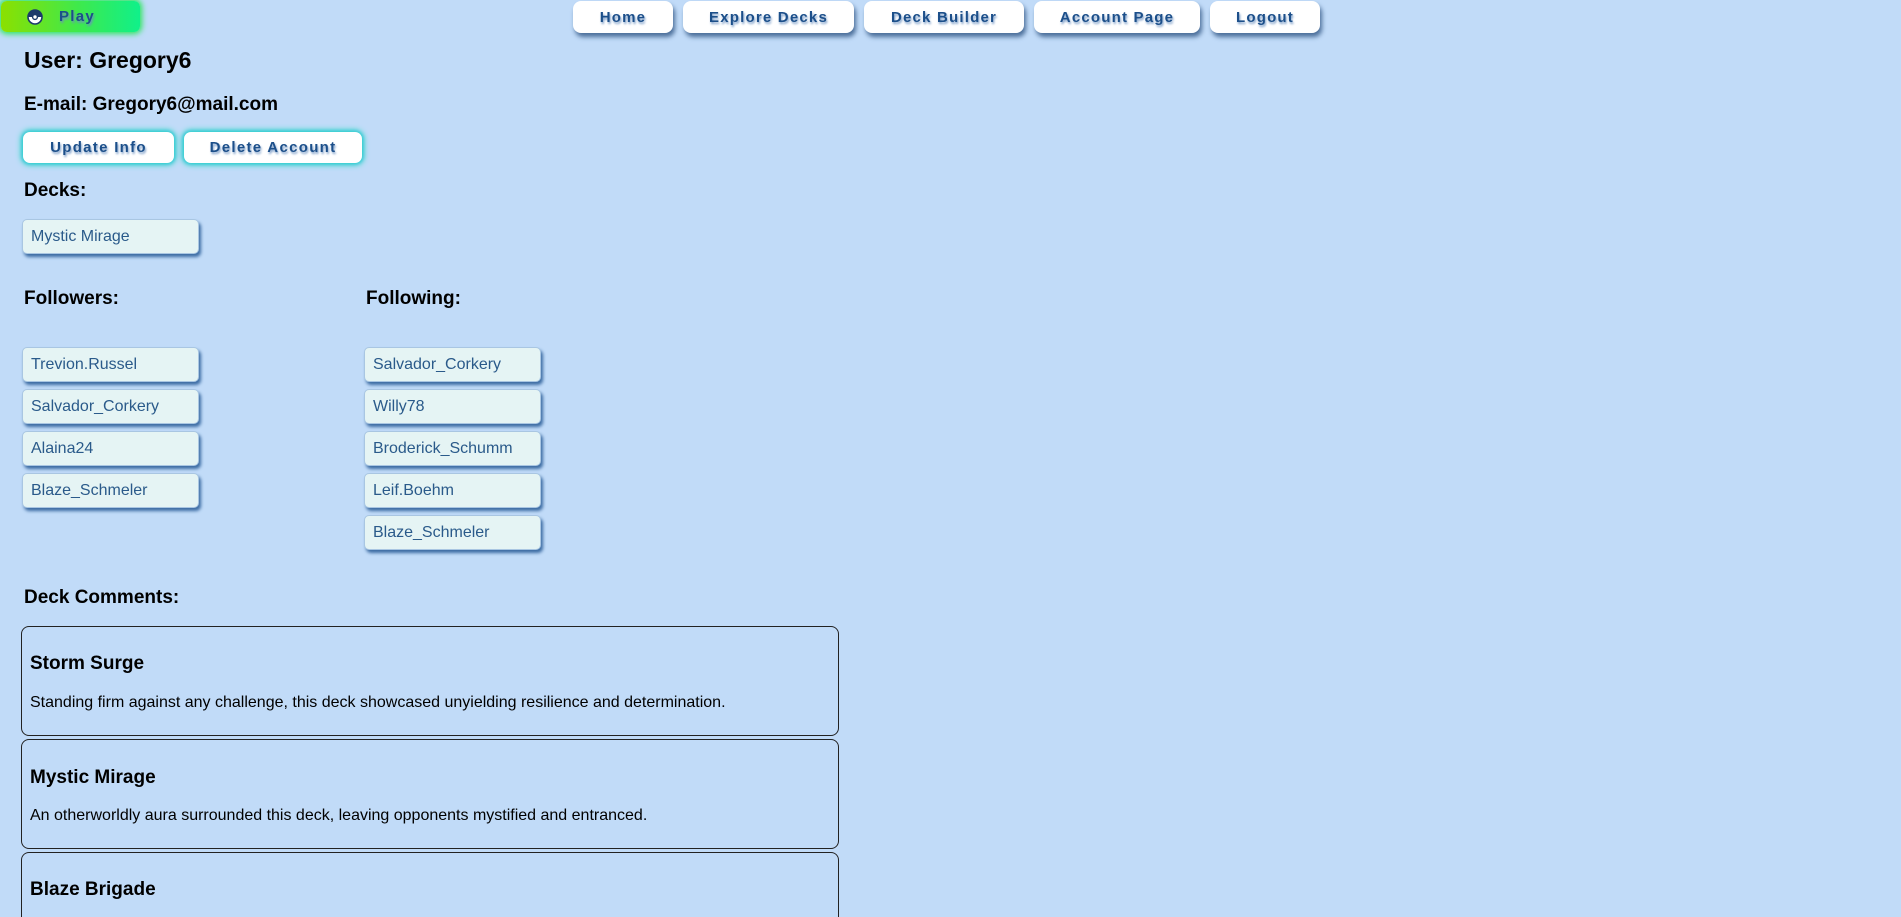  Describe the element at coordinates (102, 597) in the screenshot. I see `deck-comments-heading: Deck Comments:` at that location.